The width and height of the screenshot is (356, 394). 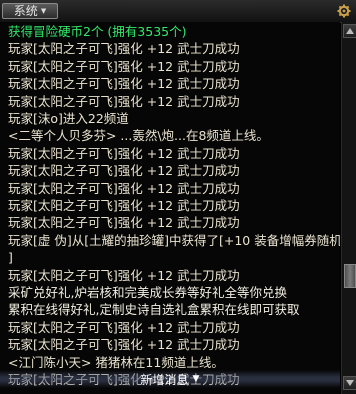 I want to click on chat-scrollbar, so click(x=348, y=208).